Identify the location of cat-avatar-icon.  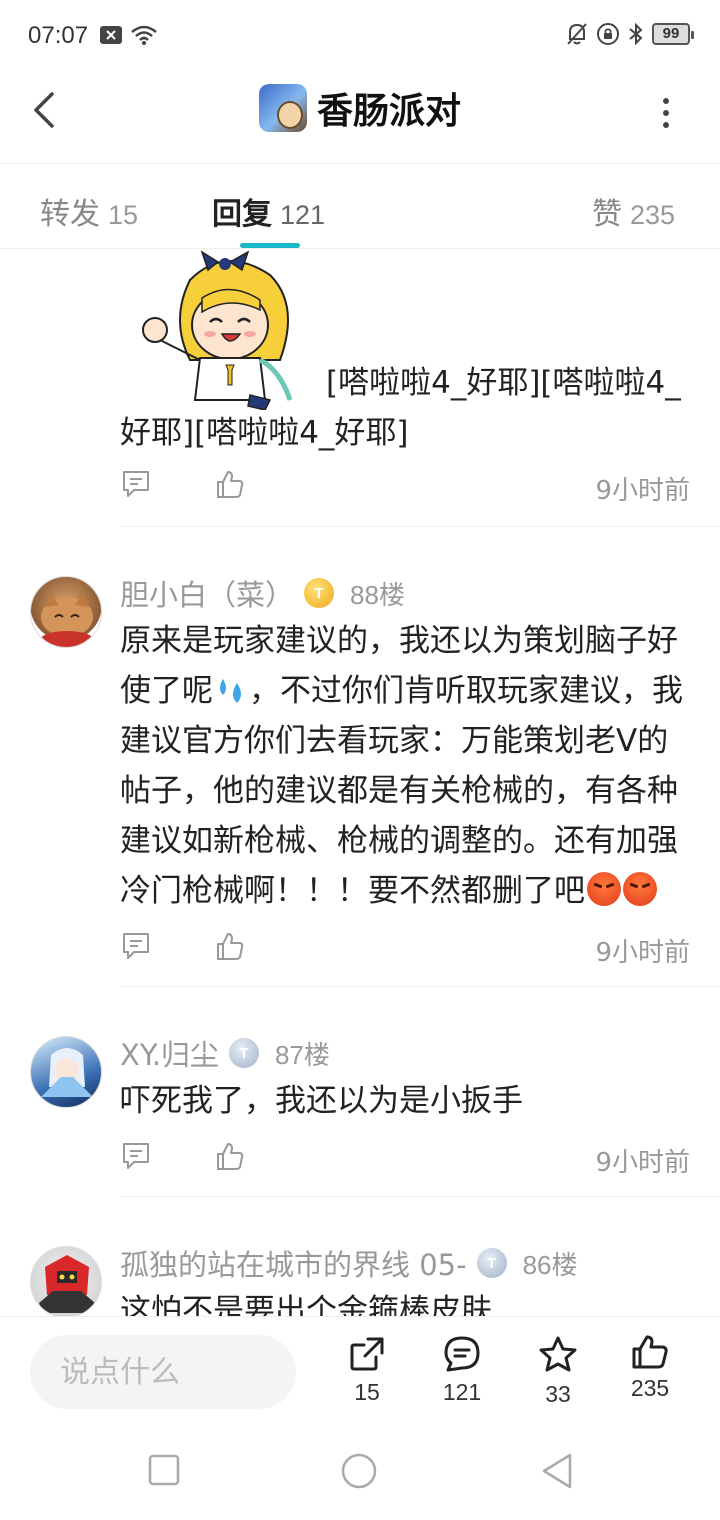
(67, 620).